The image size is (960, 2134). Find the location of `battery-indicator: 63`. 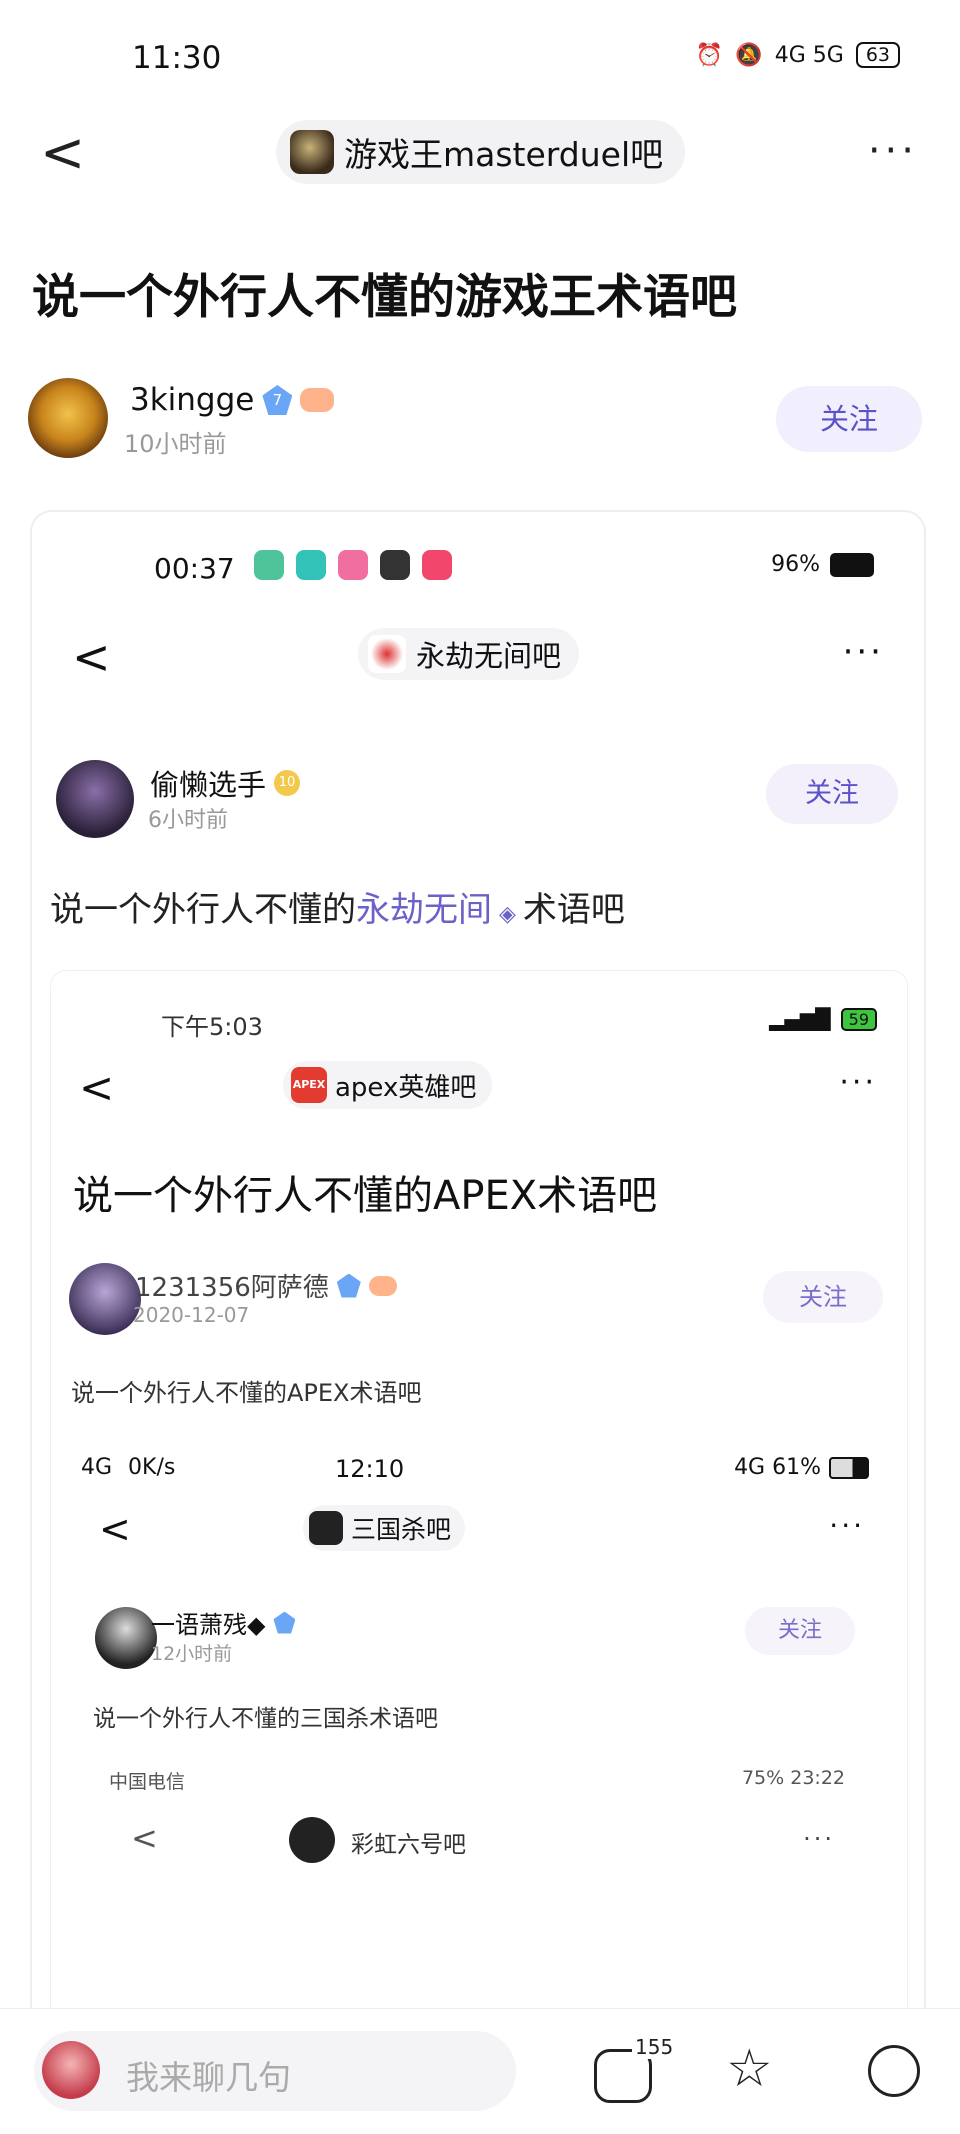

battery-indicator: 63 is located at coordinates (877, 55).